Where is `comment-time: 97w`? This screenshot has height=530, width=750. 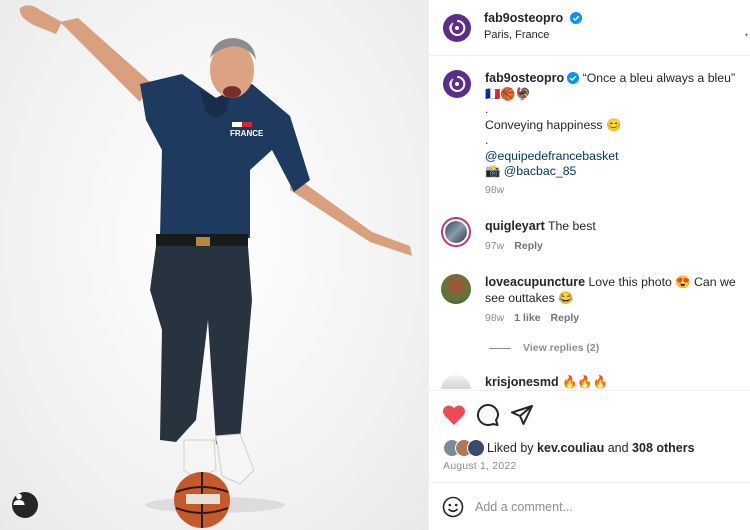
comment-time: 97w is located at coordinates (494, 246).